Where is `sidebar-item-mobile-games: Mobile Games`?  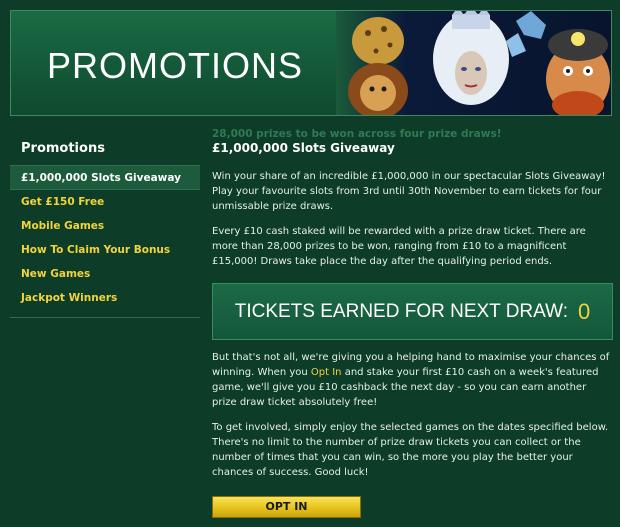
sidebar-item-mobile-games: Mobile Games is located at coordinates (105, 226).